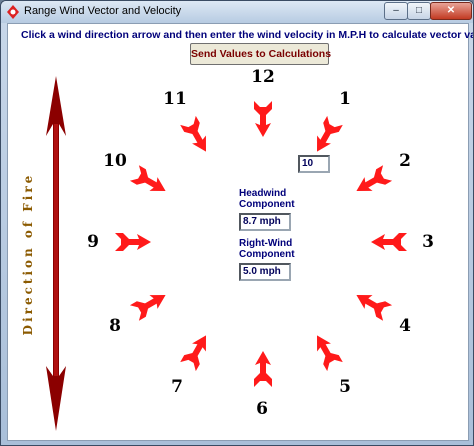 Image resolution: width=474 pixels, height=446 pixels. I want to click on direction-of-fire-label: Direction of Fire, so click(28, 254).